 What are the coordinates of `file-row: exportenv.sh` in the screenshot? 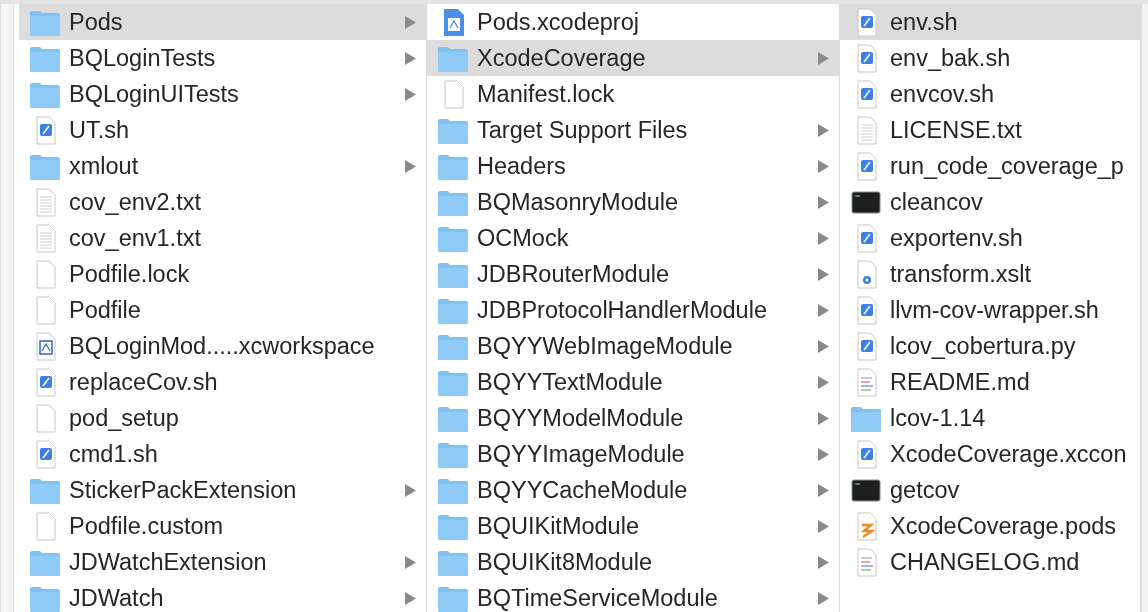 It's located at (990, 238).